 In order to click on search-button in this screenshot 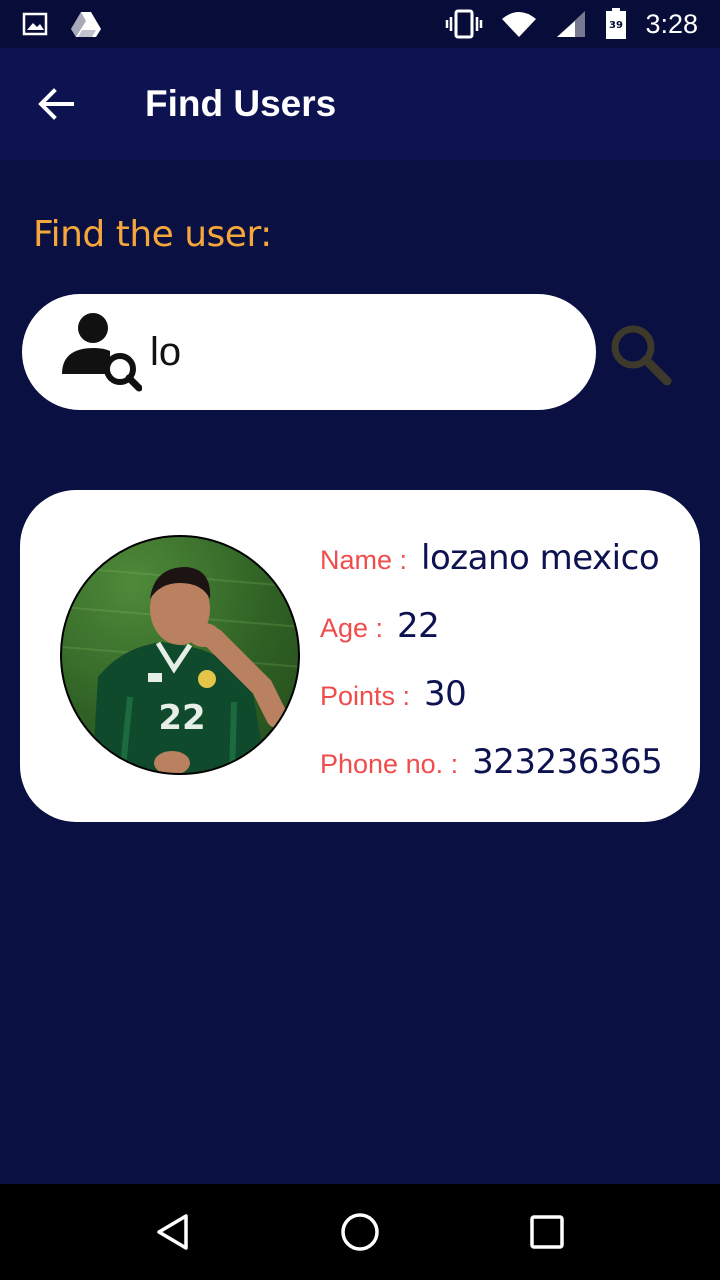, I will do `click(641, 355)`.